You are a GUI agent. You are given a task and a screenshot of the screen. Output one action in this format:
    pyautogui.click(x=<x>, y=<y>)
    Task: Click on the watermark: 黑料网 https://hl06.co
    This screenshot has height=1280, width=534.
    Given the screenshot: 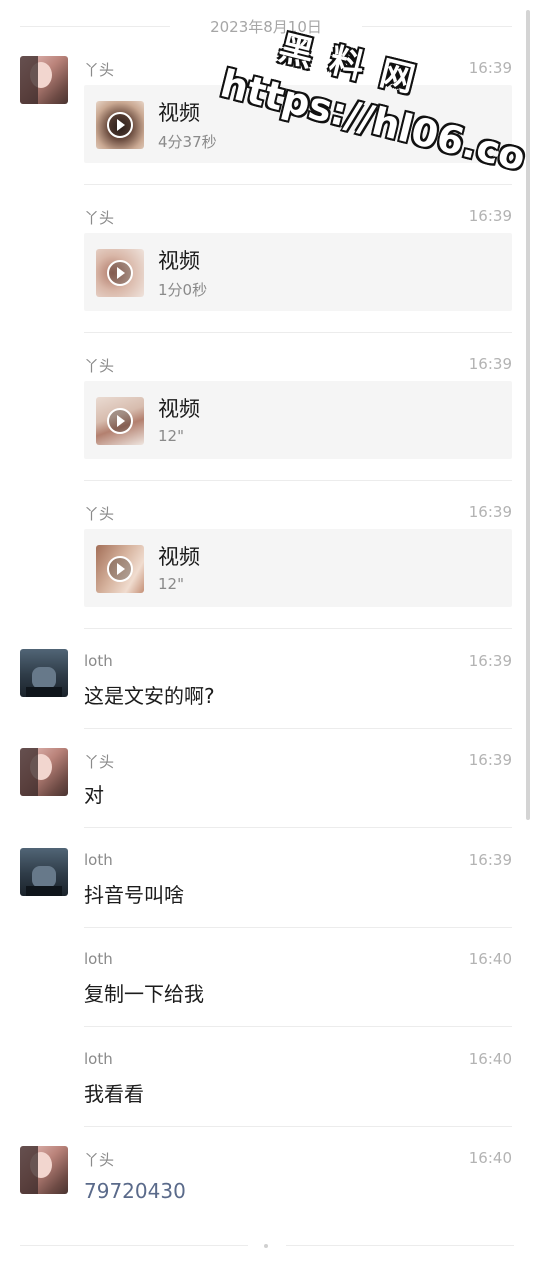 What is the action you would take?
    pyautogui.click(x=367, y=113)
    